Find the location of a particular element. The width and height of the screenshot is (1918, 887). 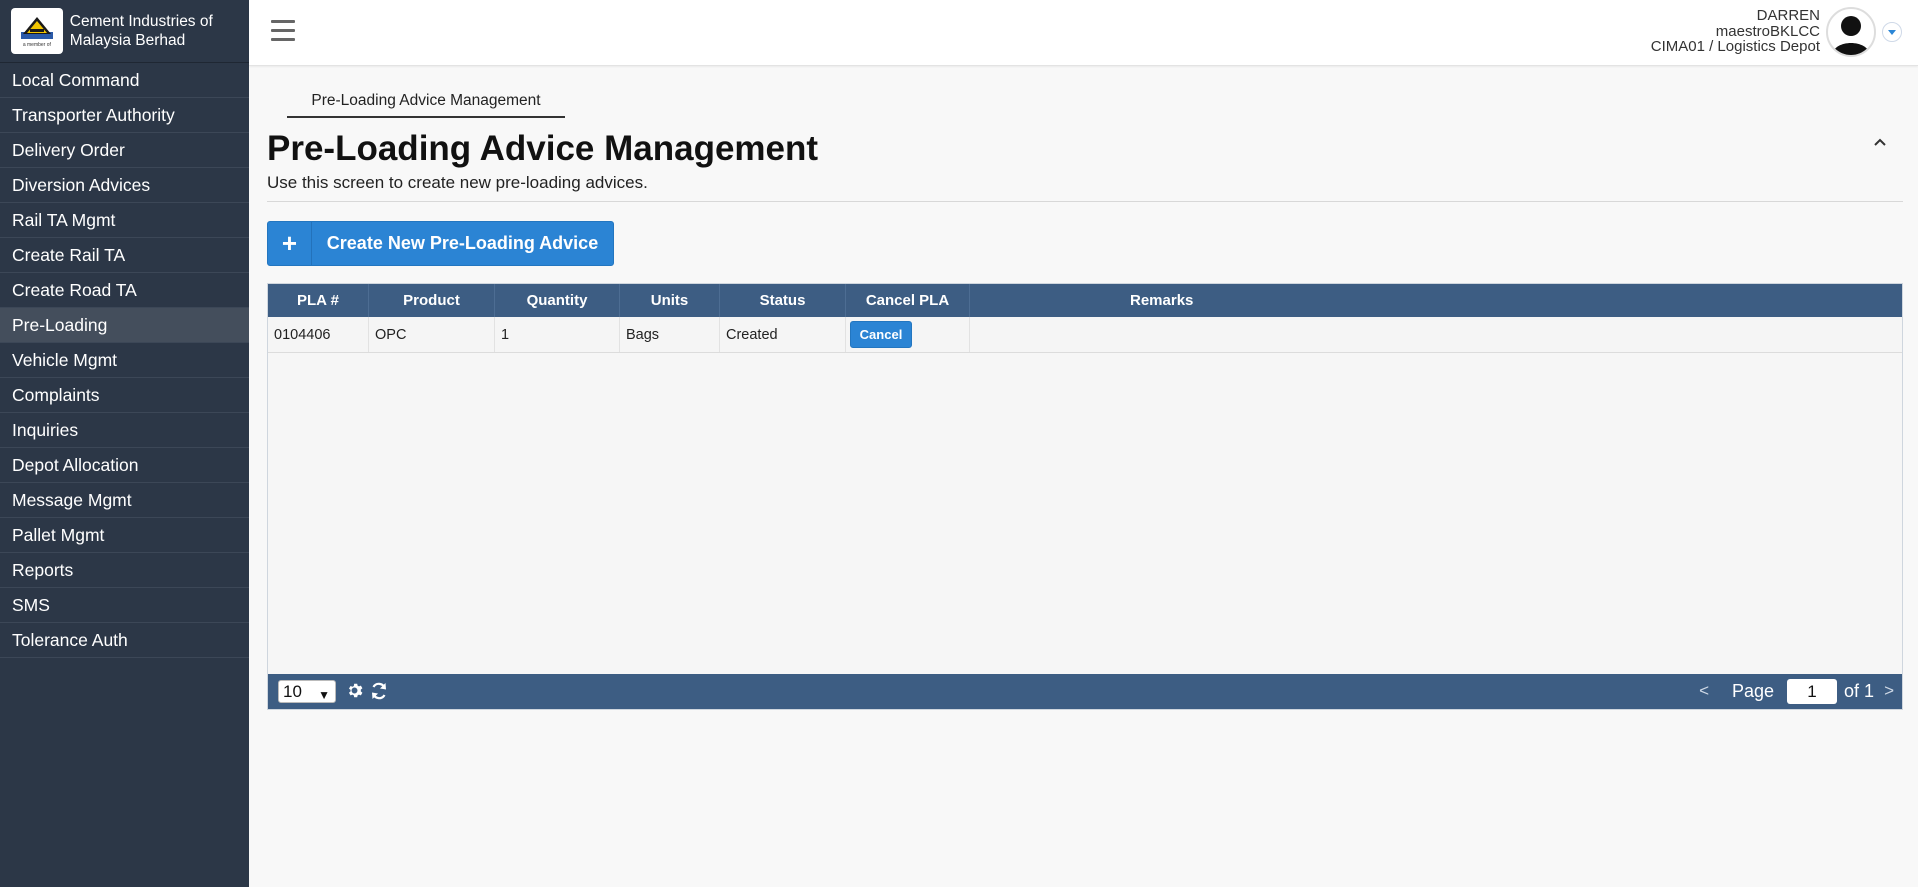

chevron-down-icon: ▼ is located at coordinates (324, 695).